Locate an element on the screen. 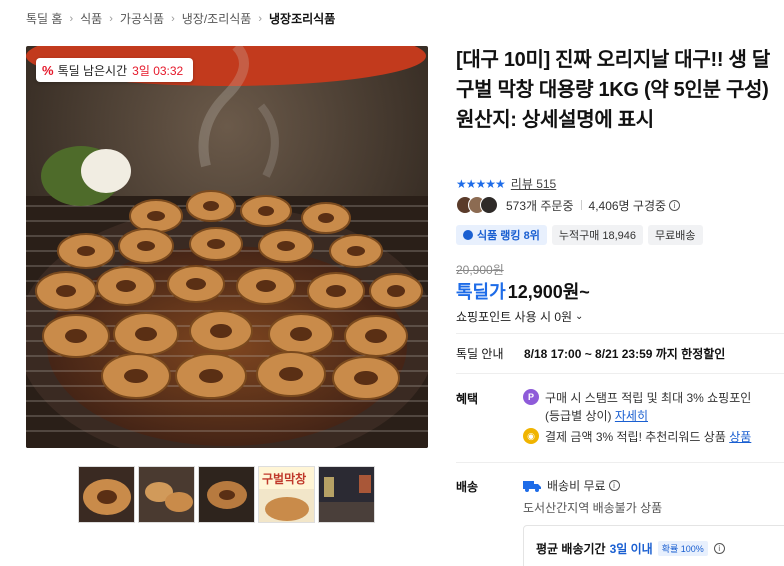  shipping-fee-row: 배송비 무료 i is located at coordinates (571, 485).